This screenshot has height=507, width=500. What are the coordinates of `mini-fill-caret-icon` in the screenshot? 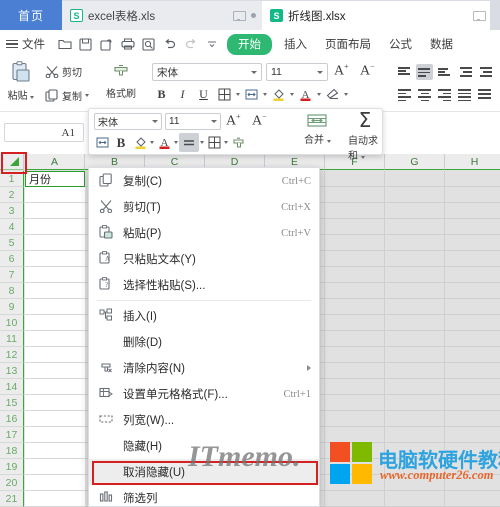 It's located at (152, 142).